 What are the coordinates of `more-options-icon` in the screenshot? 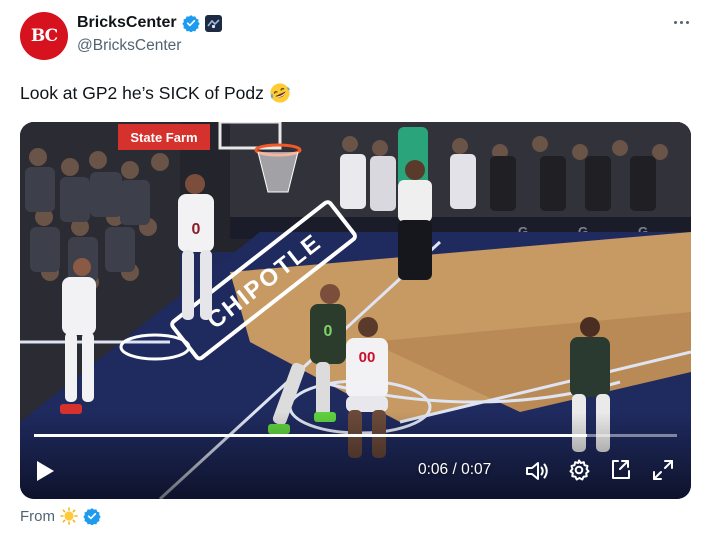 It's located at (681, 22).